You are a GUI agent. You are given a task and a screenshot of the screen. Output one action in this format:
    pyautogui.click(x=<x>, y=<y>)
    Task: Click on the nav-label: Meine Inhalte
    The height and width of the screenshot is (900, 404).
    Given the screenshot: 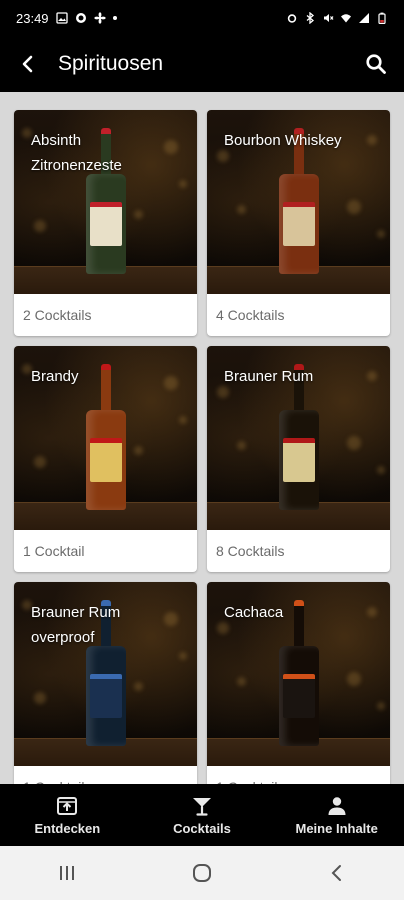 What is the action you would take?
    pyautogui.click(x=336, y=828)
    